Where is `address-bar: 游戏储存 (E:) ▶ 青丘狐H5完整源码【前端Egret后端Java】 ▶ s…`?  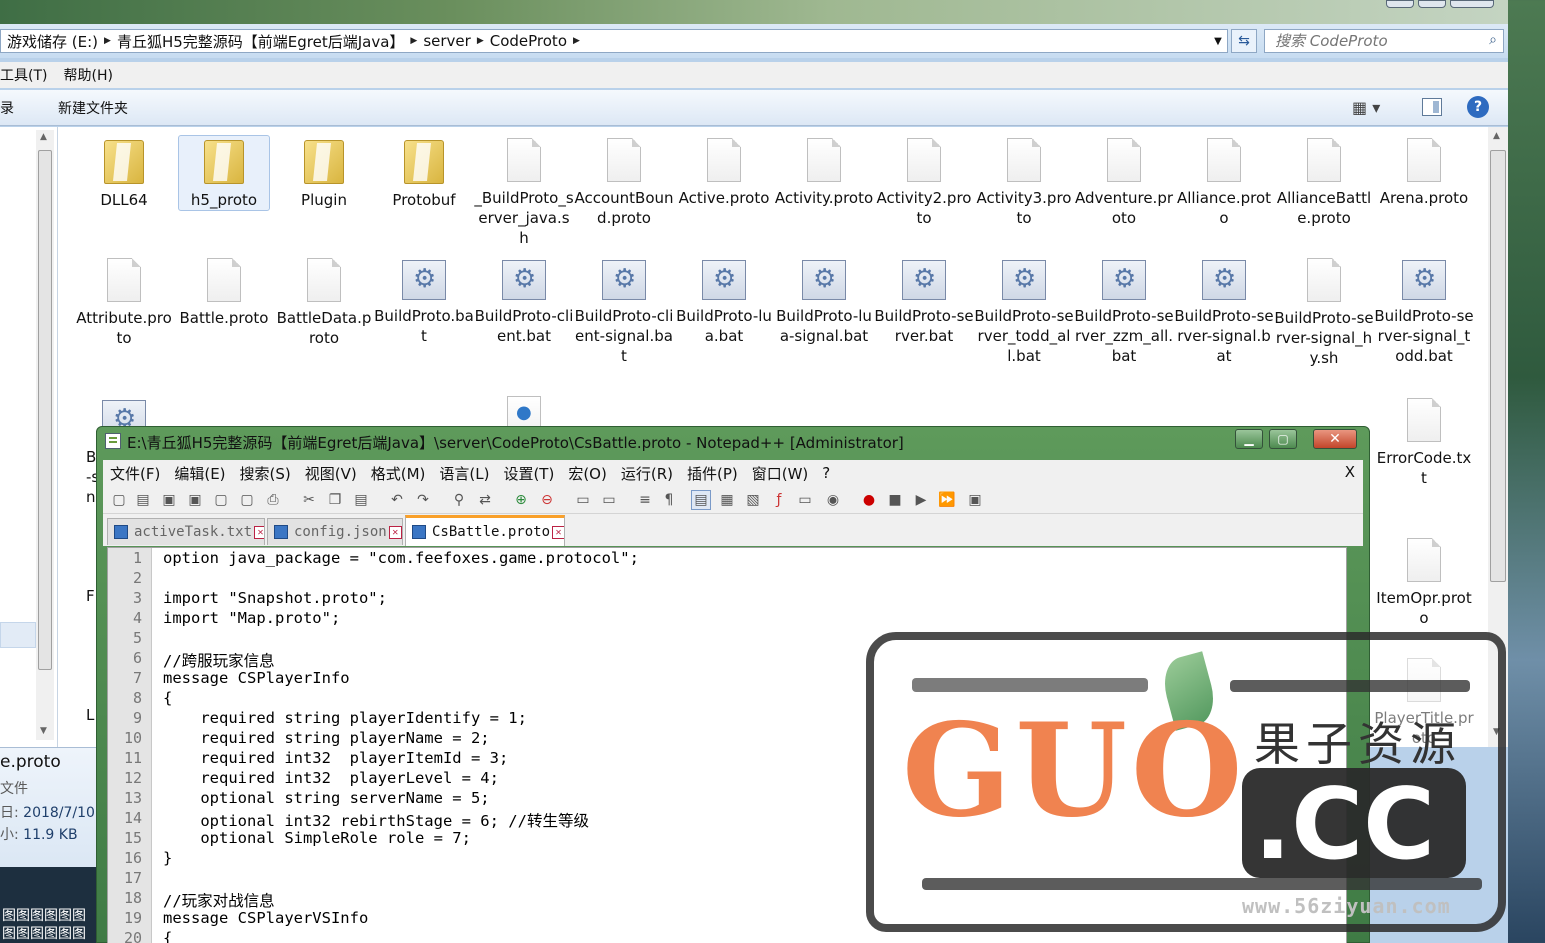
address-bar: 游戏储存 (E:) ▶ 青丘狐H5完整源码【前端Egret后端Java】 ▶ s… is located at coordinates (614, 41).